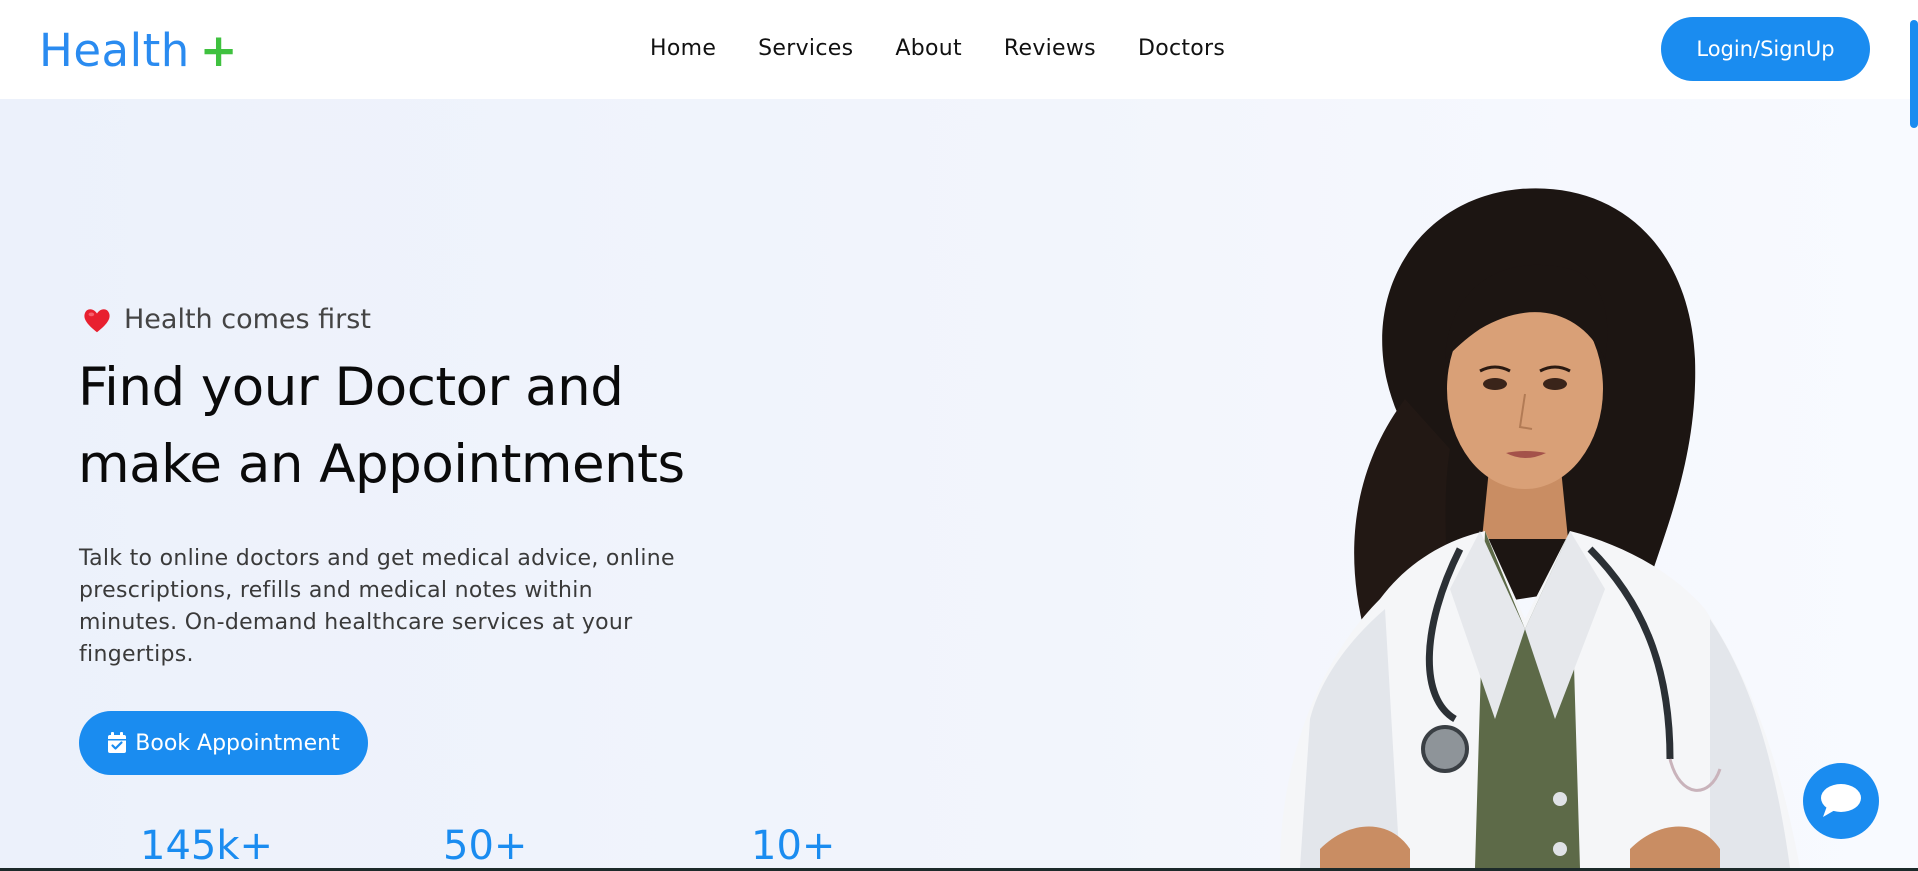  Describe the element at coordinates (793, 845) in the screenshot. I see `stat-years: 10+` at that location.